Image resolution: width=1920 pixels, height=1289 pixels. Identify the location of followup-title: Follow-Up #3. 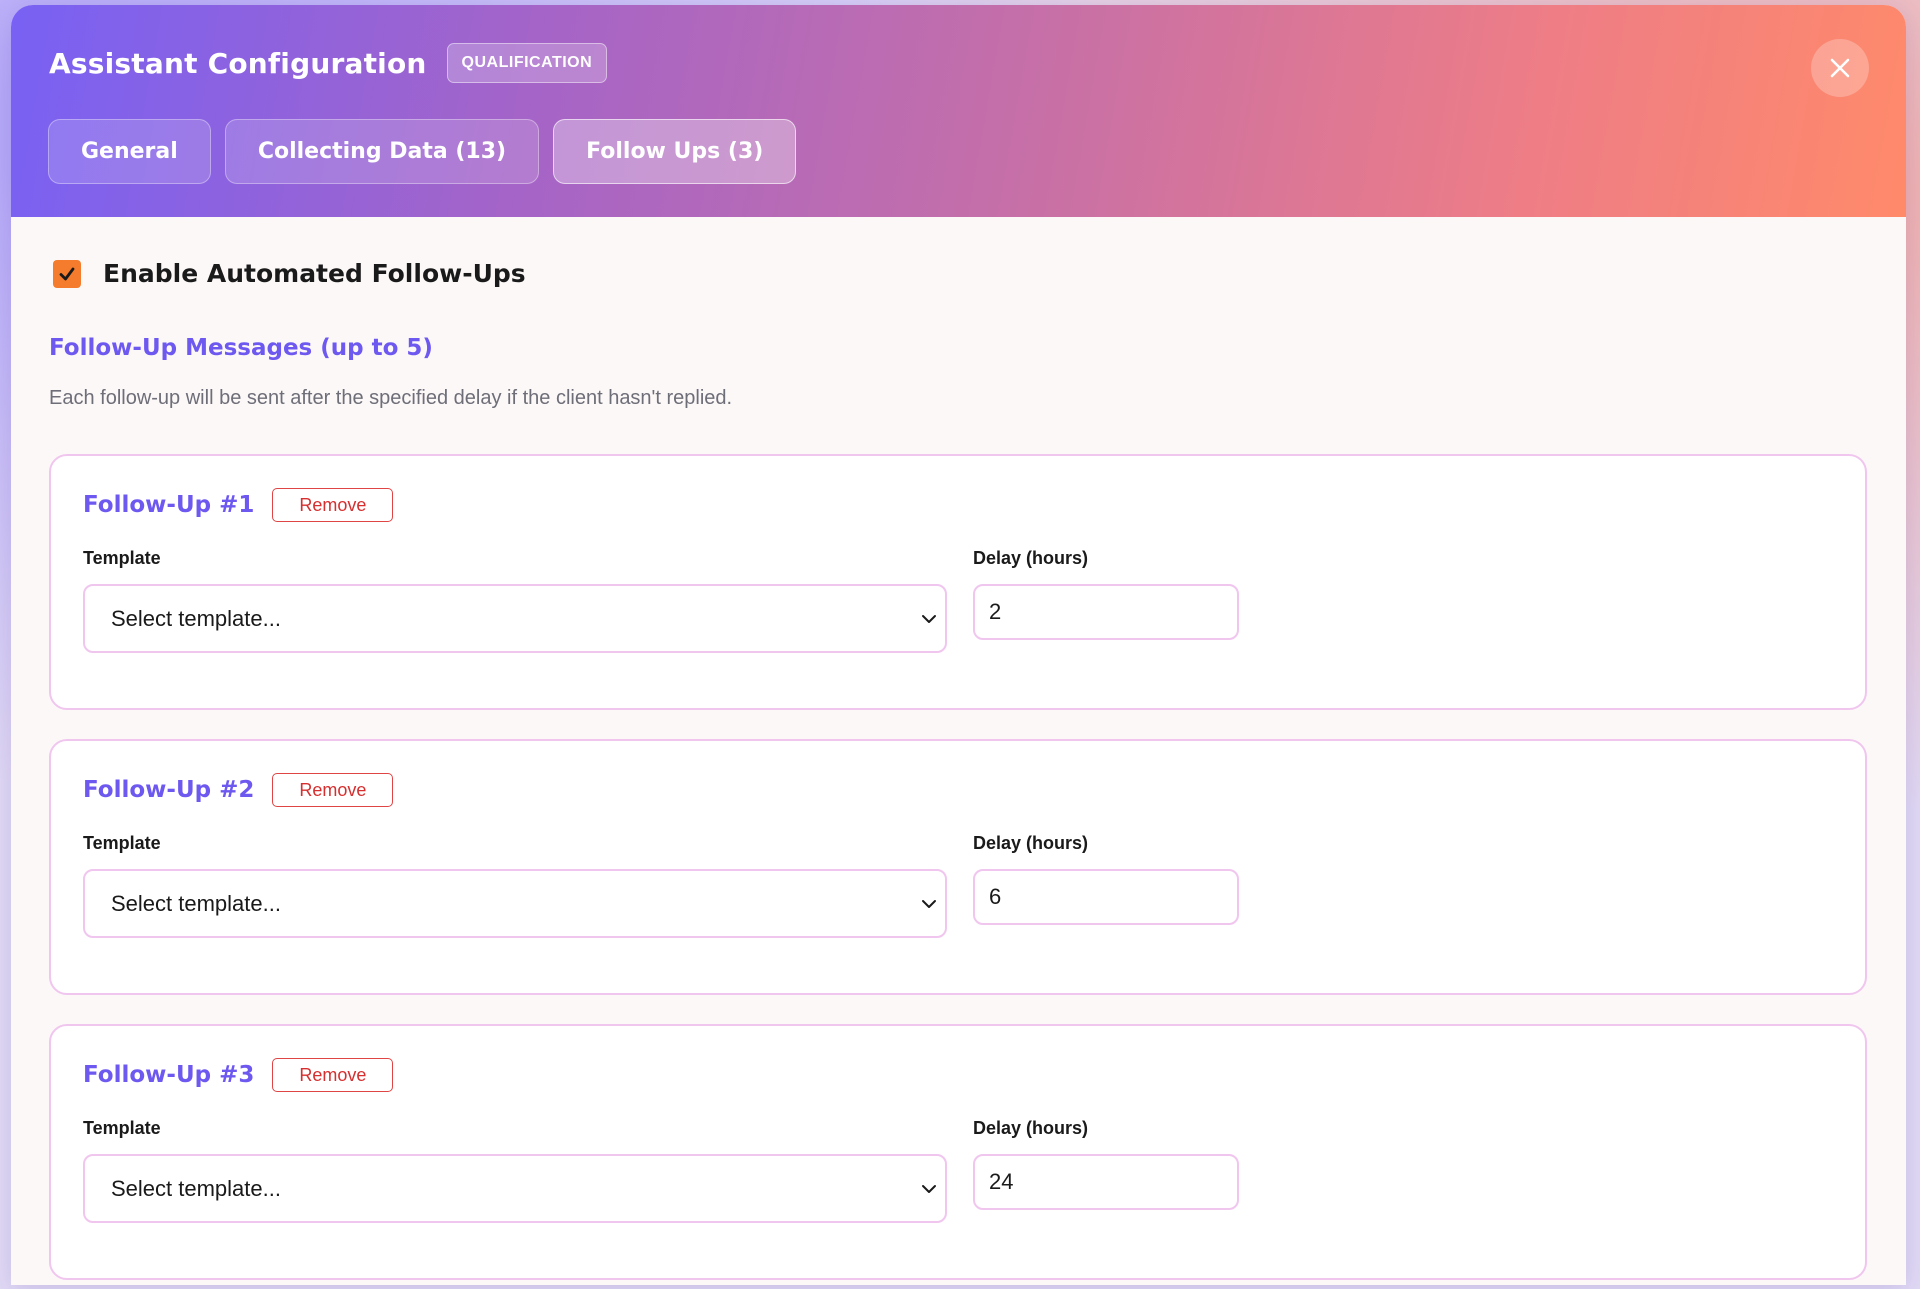
(169, 1075).